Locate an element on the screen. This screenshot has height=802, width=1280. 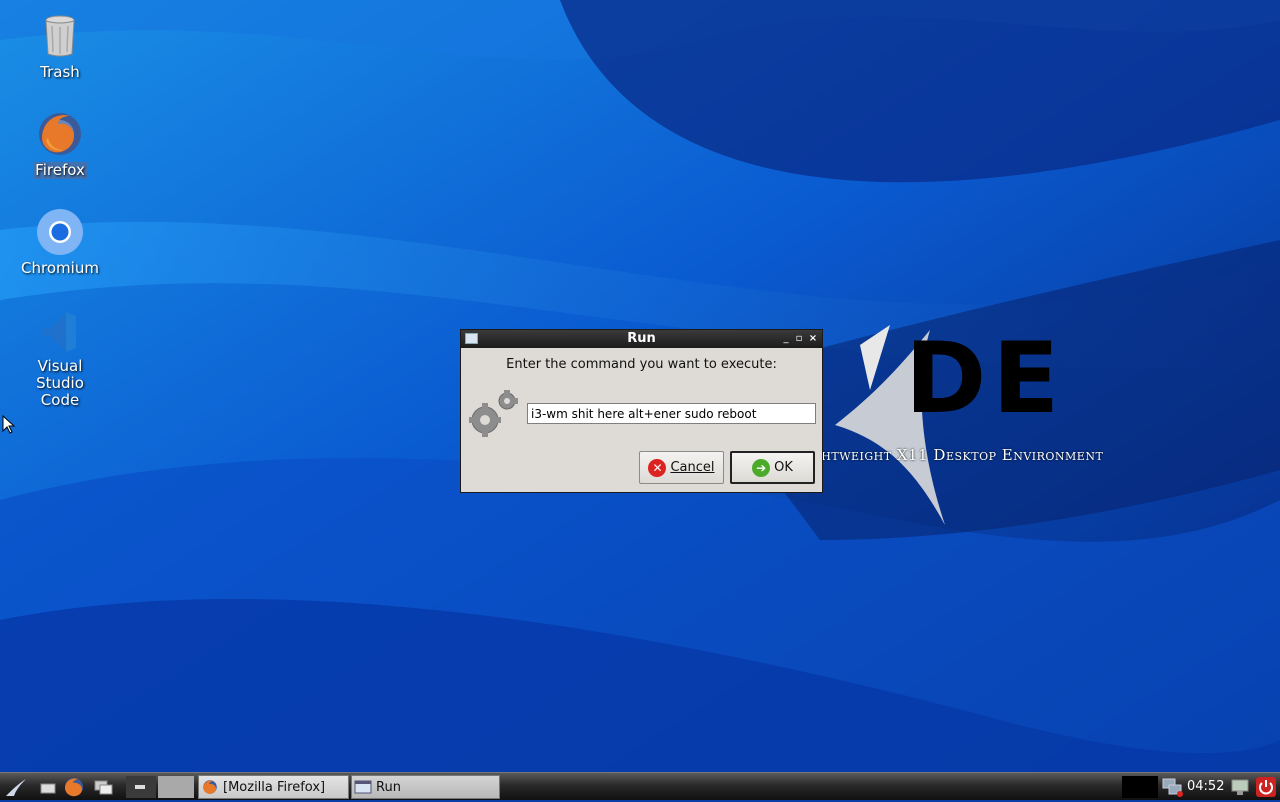
run-dialog-titlebar: Run _ ▫ × is located at coordinates (641, 339).